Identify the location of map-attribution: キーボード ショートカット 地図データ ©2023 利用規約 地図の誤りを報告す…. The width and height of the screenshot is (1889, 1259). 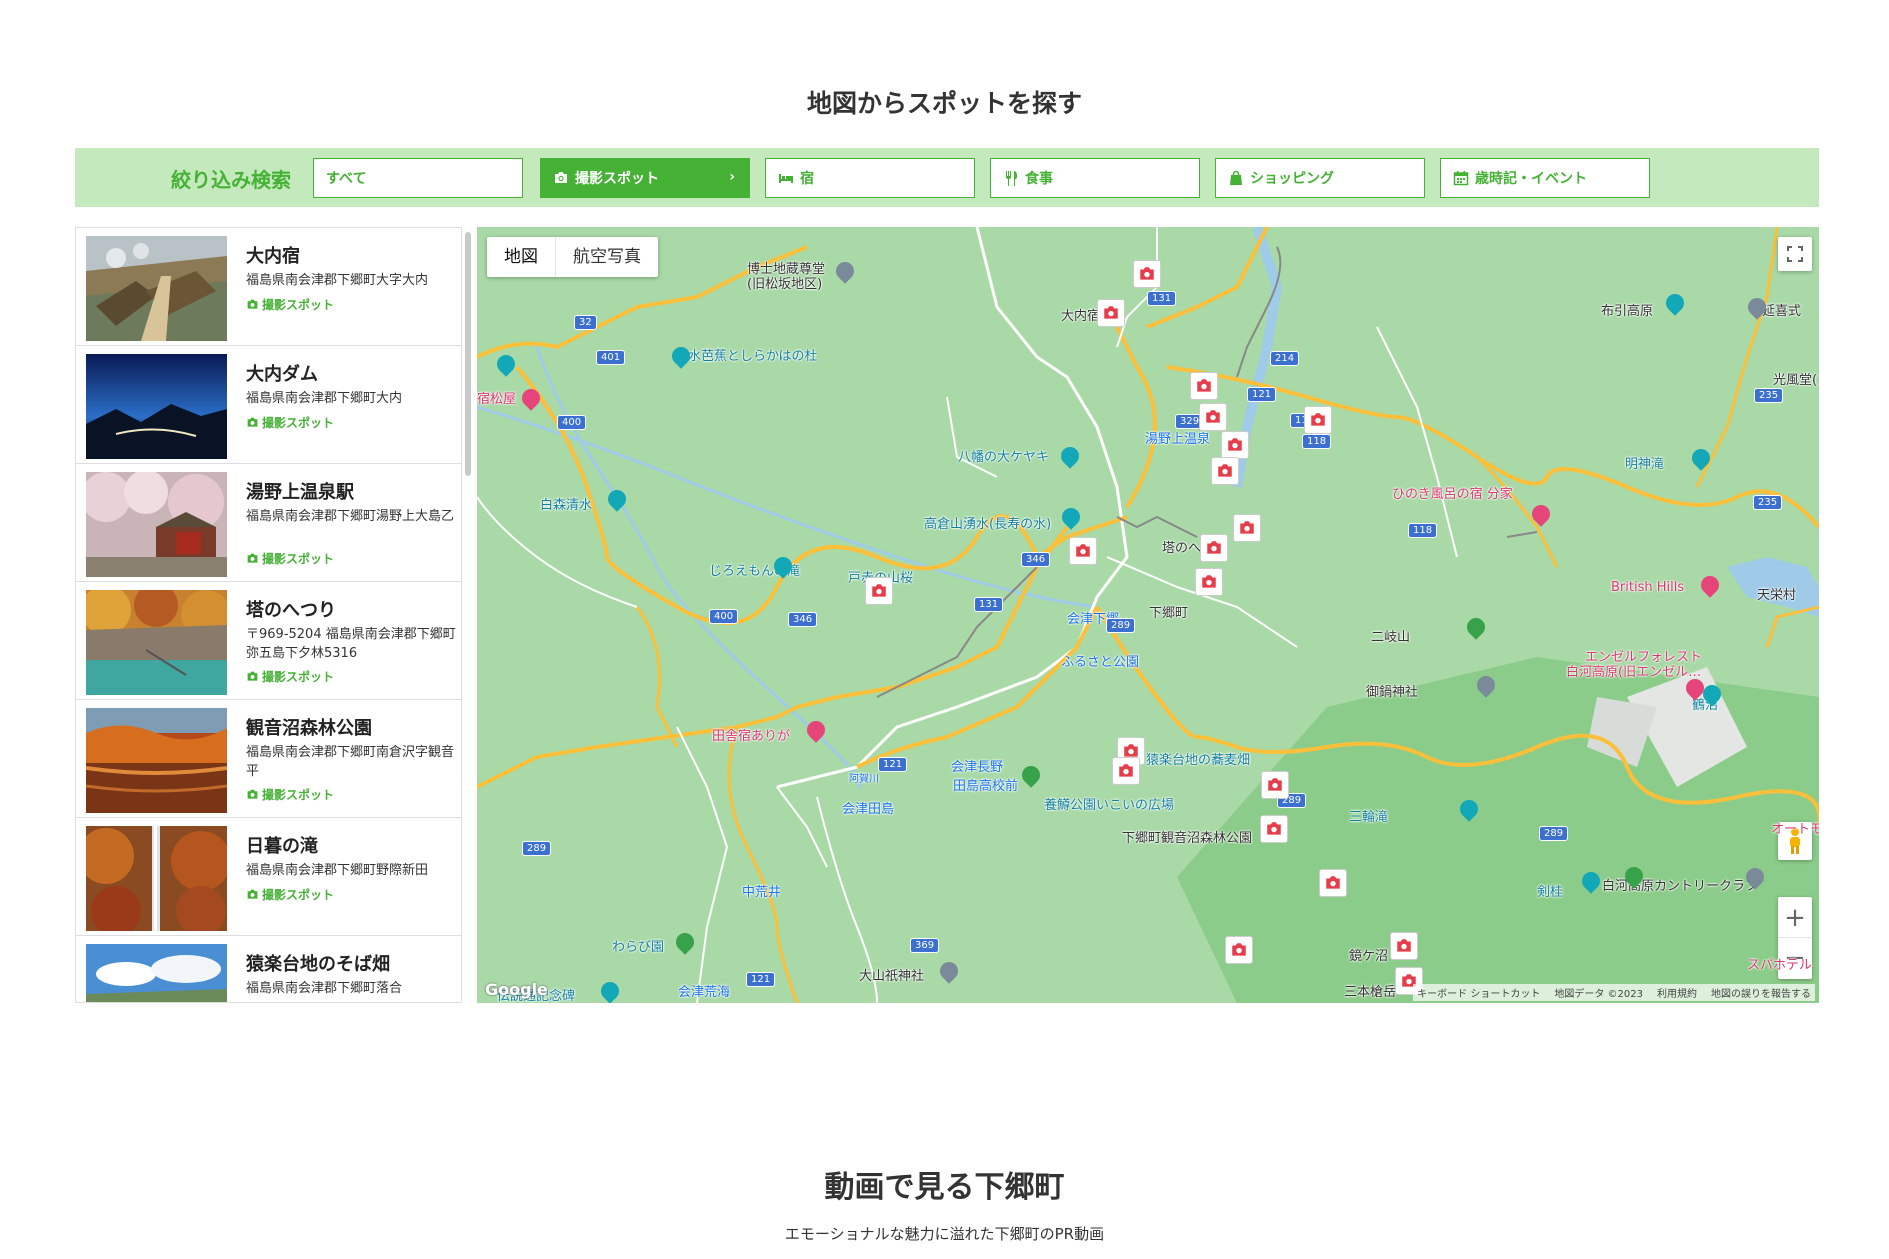
(1614, 992).